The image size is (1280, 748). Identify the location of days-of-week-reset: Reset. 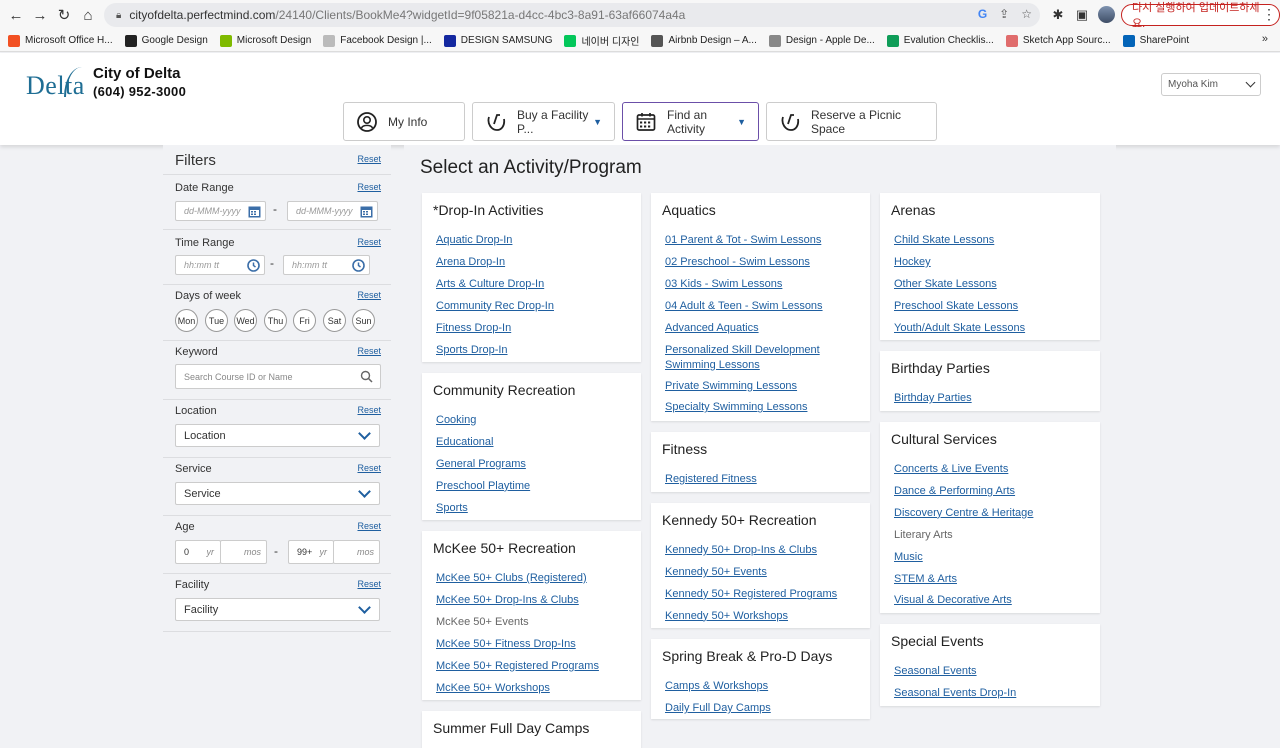
(369, 295).